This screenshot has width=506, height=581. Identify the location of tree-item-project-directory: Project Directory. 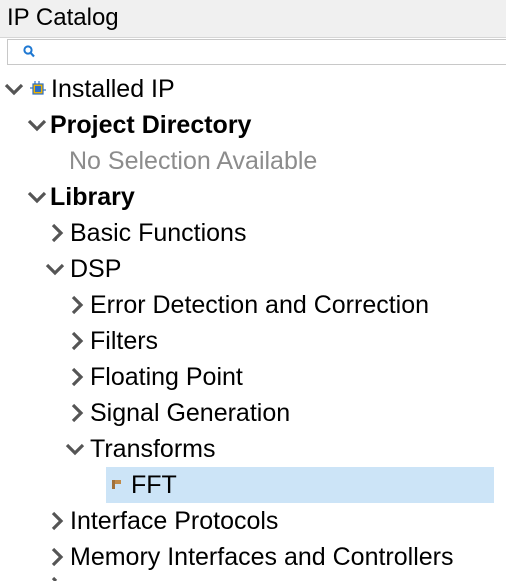
(253, 125).